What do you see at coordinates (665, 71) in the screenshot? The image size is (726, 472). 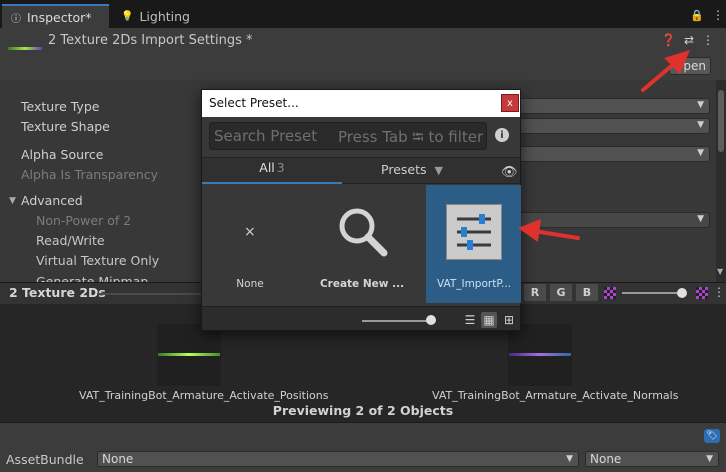 I see `annotation-arrow-top` at bounding box center [665, 71].